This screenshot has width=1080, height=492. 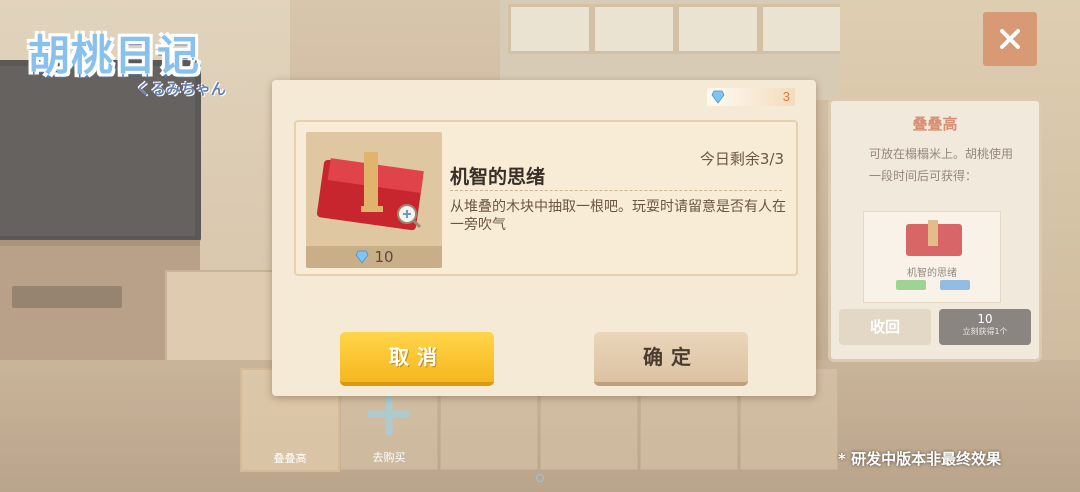 I want to click on gem-count: 3, so click(x=786, y=96).